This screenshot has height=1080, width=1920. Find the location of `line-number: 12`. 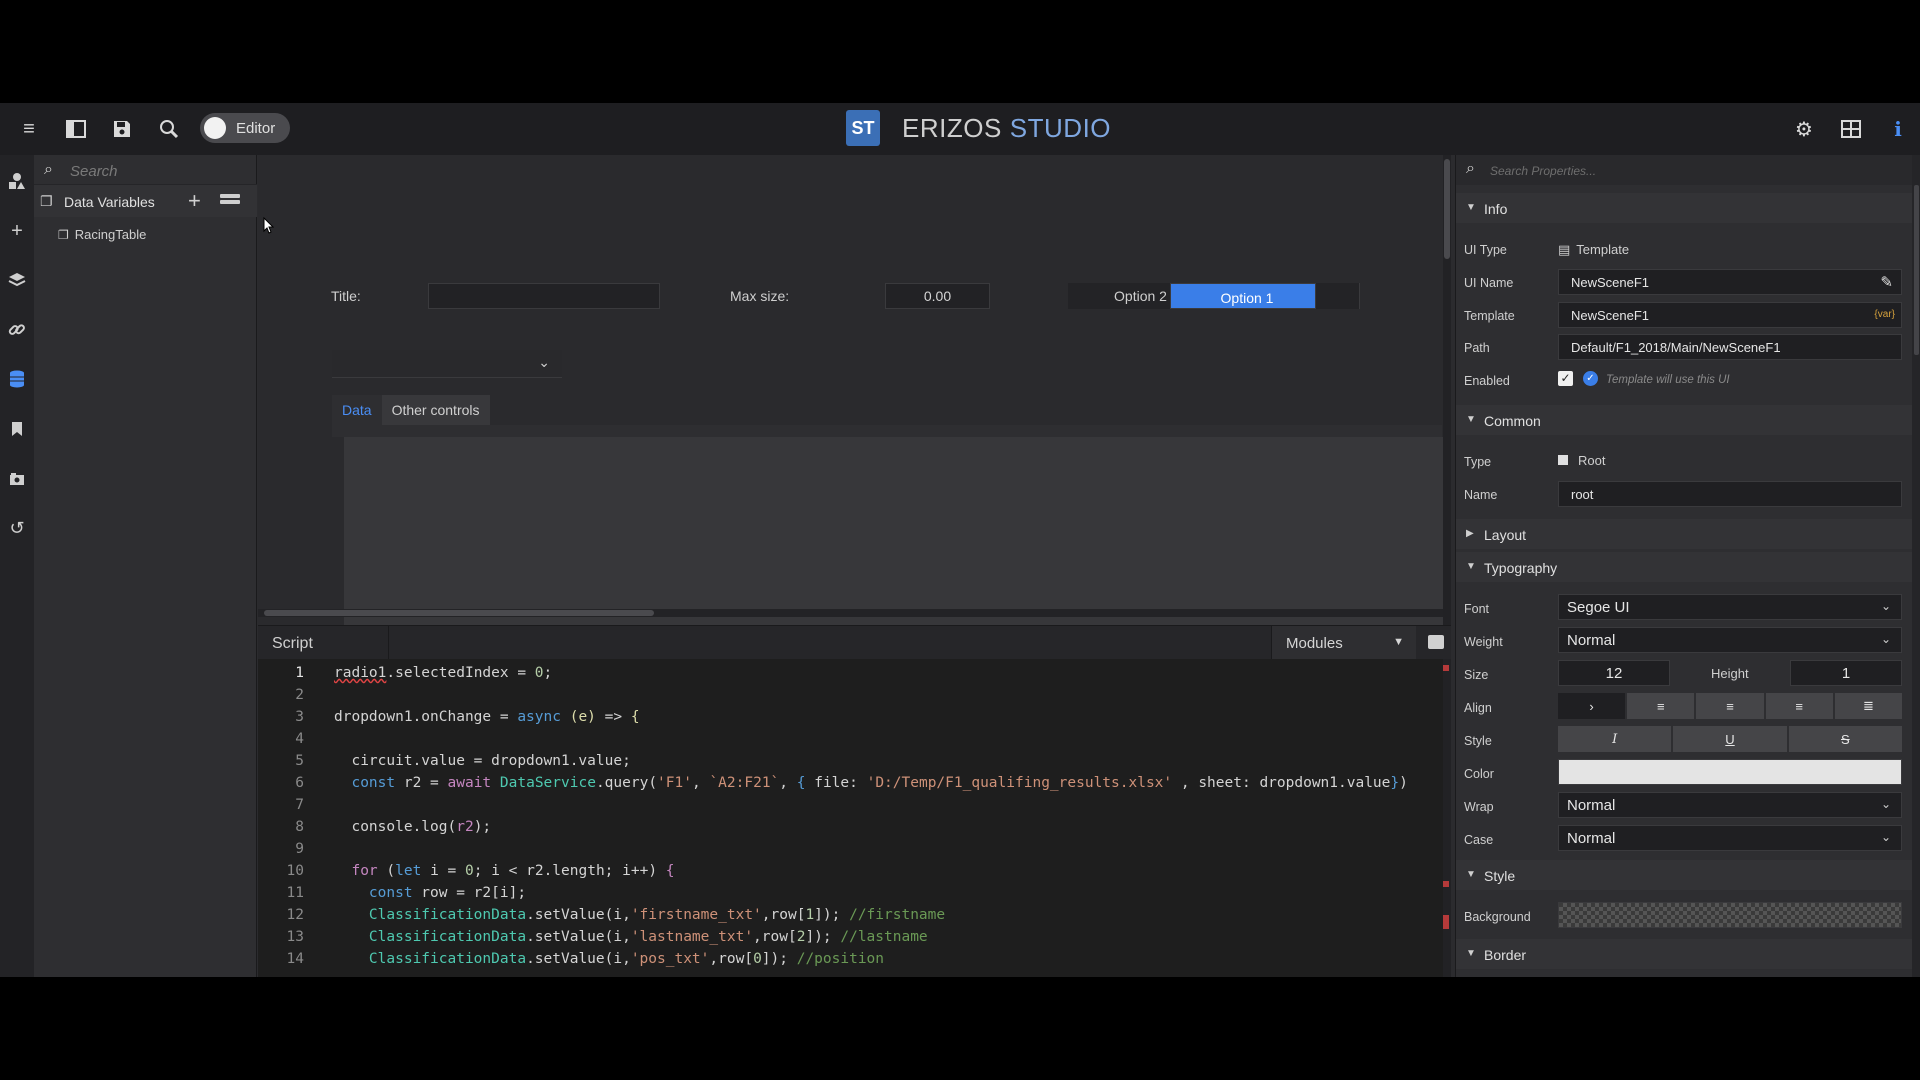

line-number: 12 is located at coordinates (295, 915).